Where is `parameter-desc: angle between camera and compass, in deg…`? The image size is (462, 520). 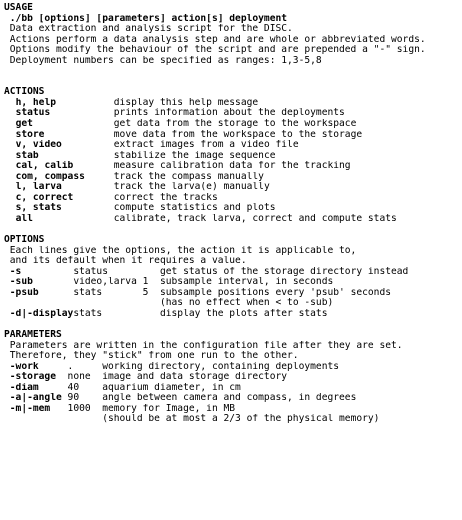 parameter-desc: angle between camera and compass, in deg… is located at coordinates (229, 398).